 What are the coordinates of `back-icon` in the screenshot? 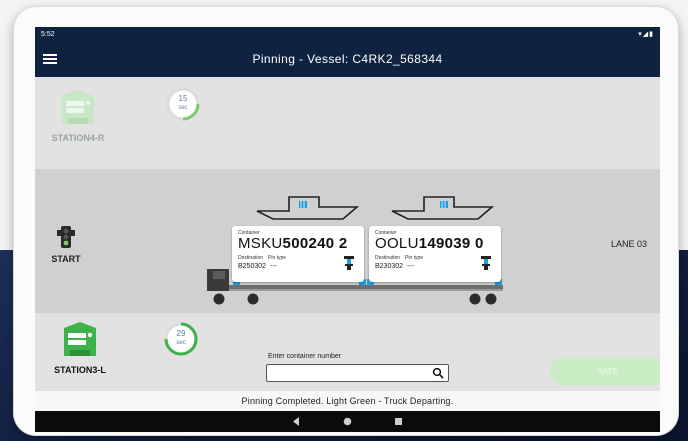 It's located at (296, 421).